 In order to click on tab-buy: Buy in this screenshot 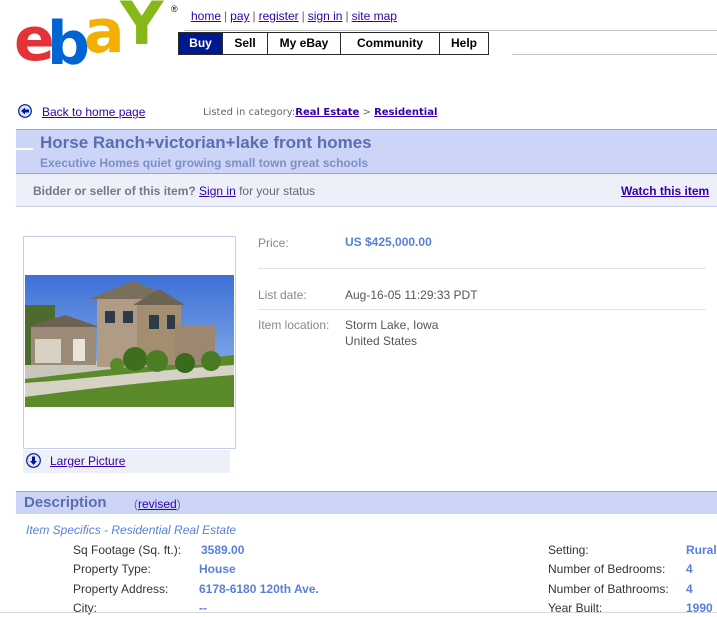, I will do `click(200, 43)`.